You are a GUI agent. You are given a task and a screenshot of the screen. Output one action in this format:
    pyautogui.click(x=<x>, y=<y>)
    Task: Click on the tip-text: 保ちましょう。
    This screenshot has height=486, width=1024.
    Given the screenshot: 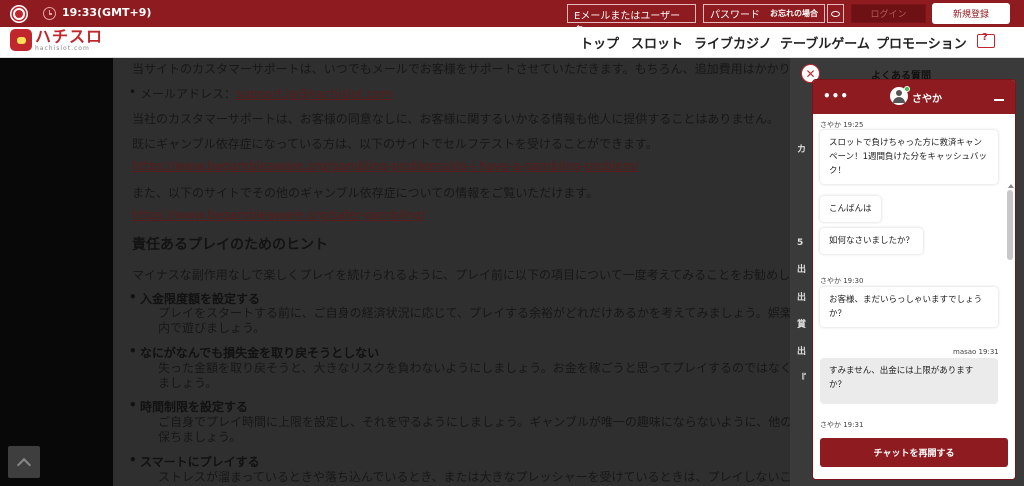 What is the action you would take?
    pyautogui.click(x=200, y=437)
    